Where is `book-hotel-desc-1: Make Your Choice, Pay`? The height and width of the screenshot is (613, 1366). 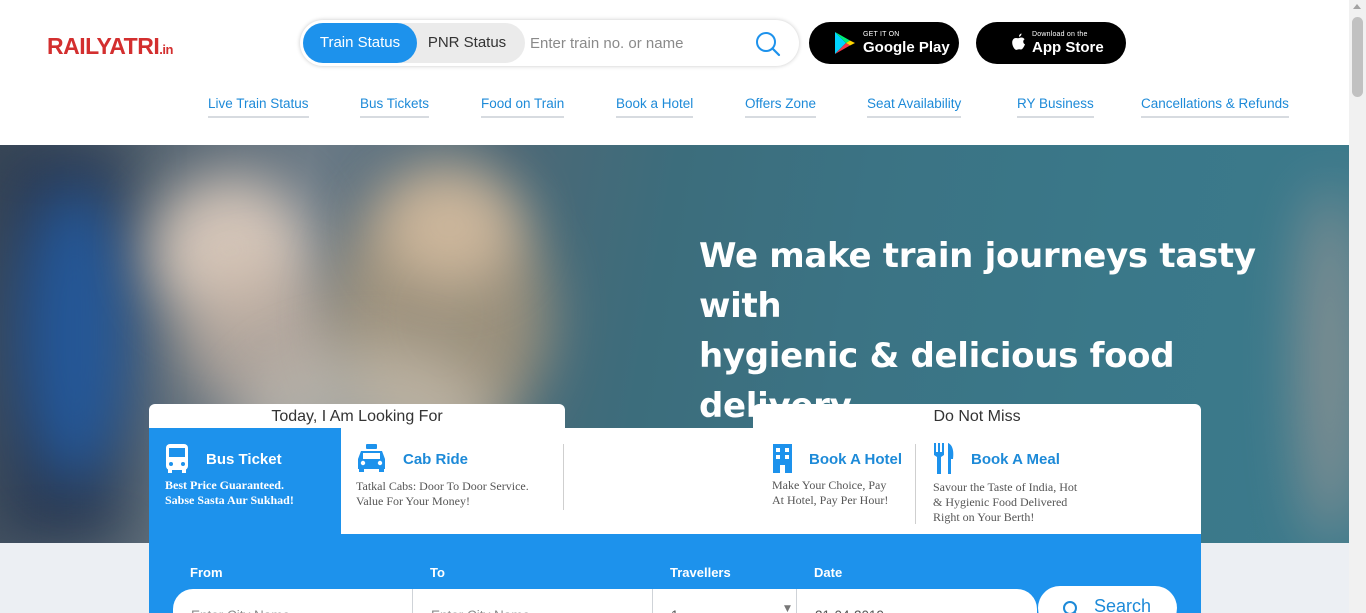 book-hotel-desc-1: Make Your Choice, Pay is located at coordinates (829, 485).